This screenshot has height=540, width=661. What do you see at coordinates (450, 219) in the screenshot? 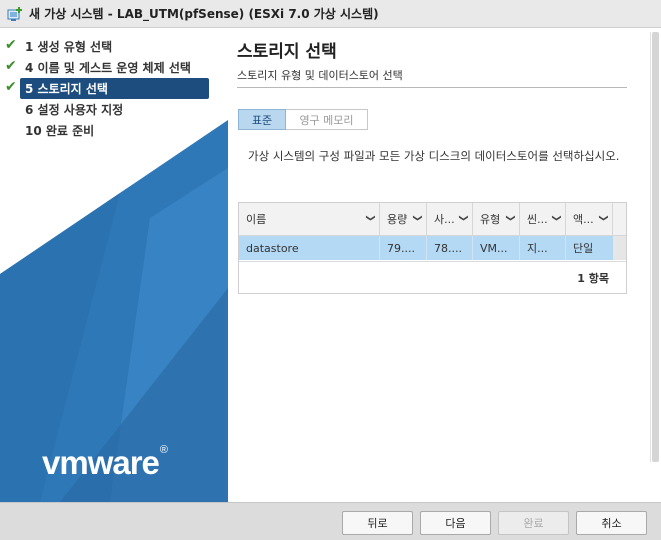
I see `column-header-free: 사... ❯` at bounding box center [450, 219].